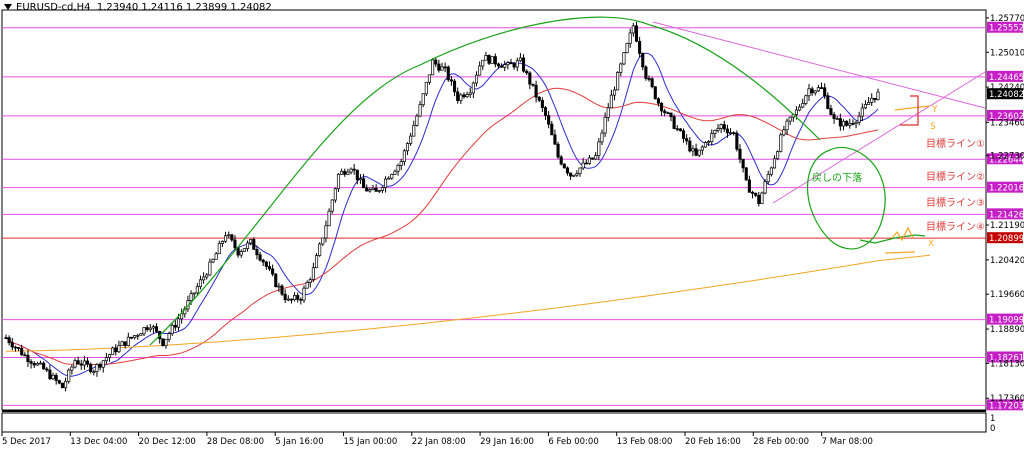 This screenshot has height=449, width=1024. Describe the element at coordinates (900, 252) in the screenshot. I see `yellow-base-line` at that location.